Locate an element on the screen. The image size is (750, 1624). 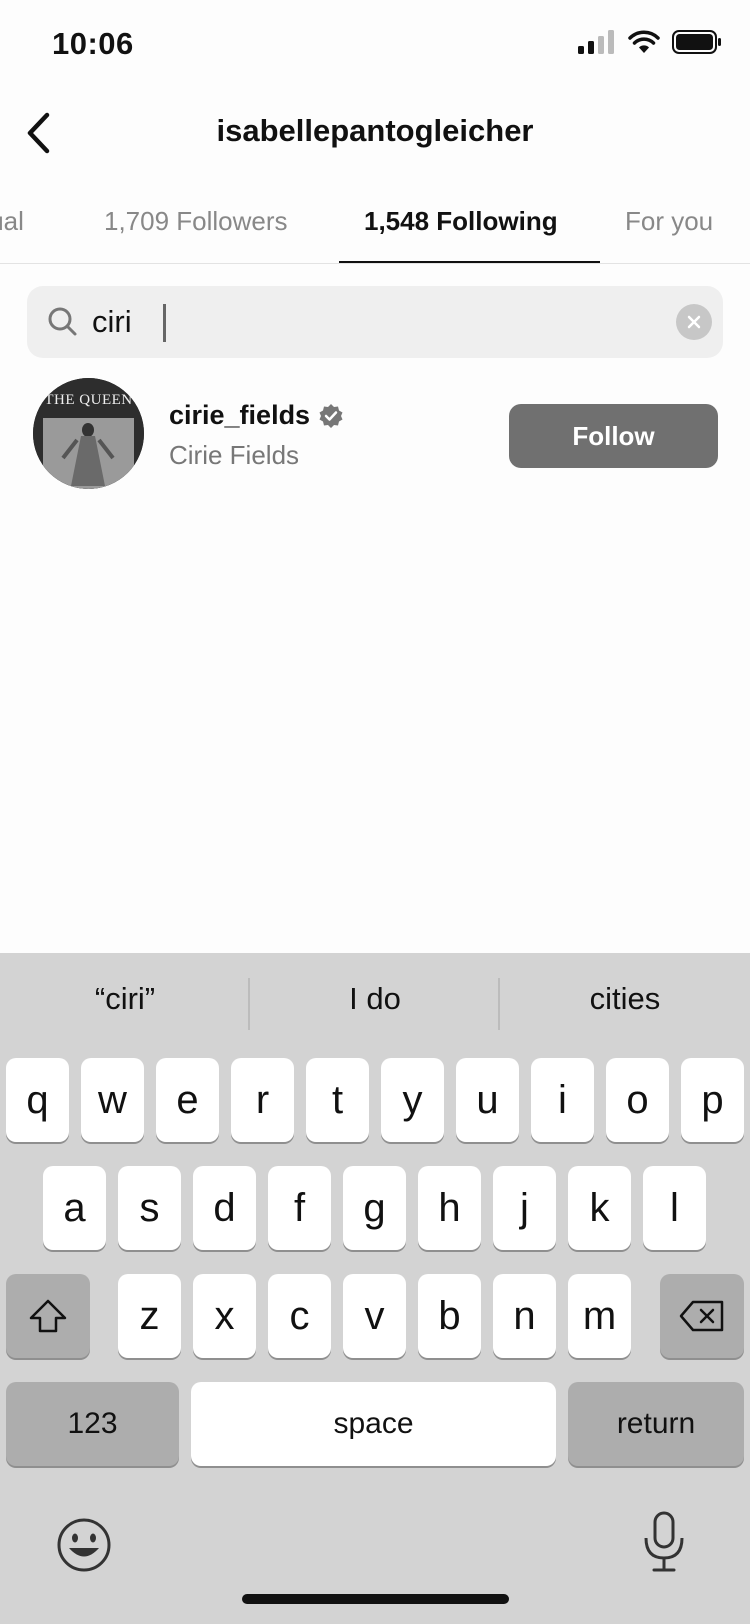
tab-for-you: For you is located at coordinates (669, 221).